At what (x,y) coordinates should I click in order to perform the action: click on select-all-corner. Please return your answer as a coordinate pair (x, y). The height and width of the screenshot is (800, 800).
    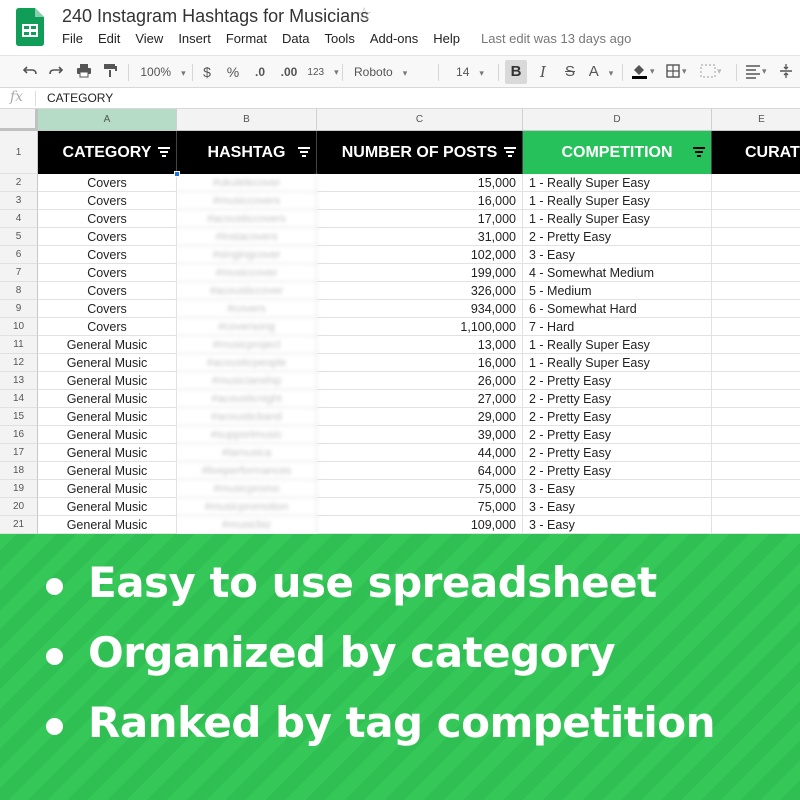
    Looking at the image, I should click on (19, 120).